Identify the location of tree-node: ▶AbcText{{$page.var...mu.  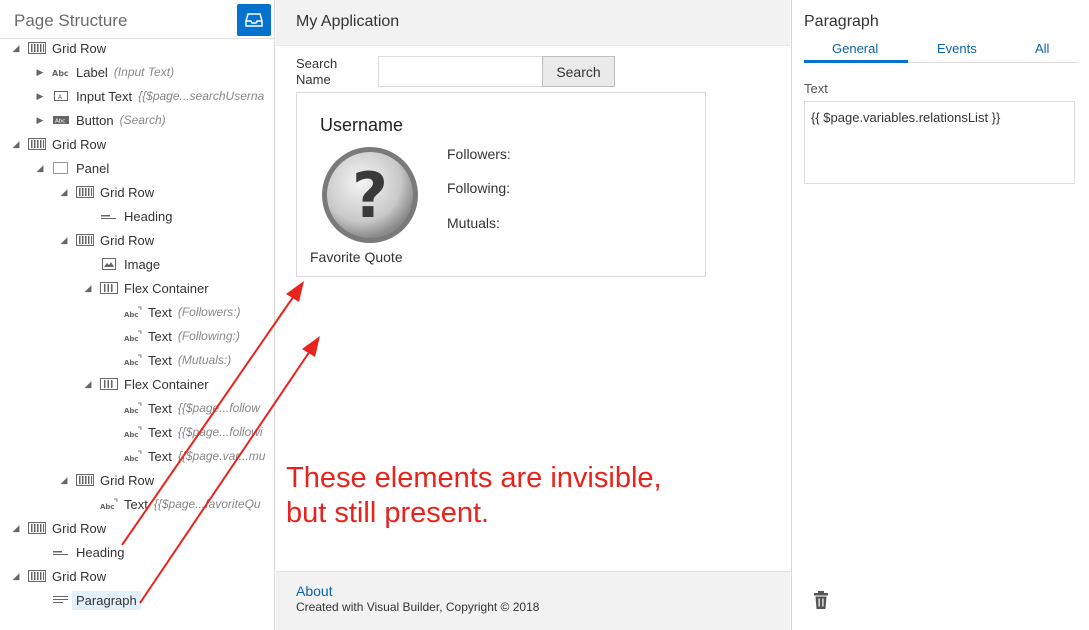
(185, 456).